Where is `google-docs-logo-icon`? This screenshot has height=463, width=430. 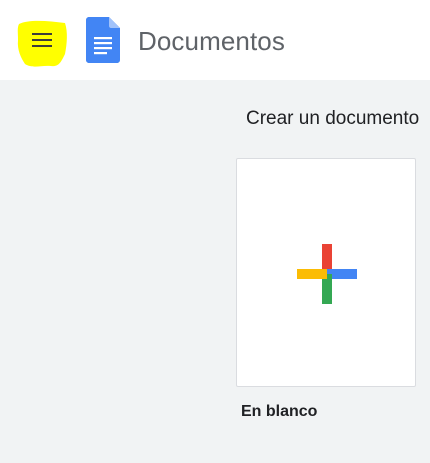
google-docs-logo-icon is located at coordinates (103, 40).